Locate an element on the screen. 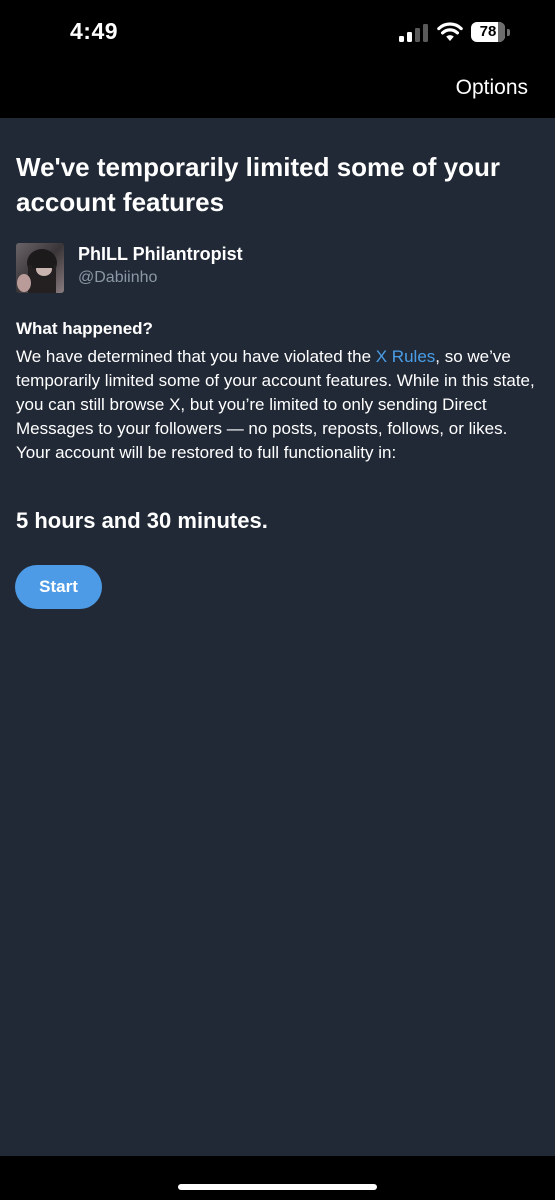  bottom-bar is located at coordinates (277, 1178).